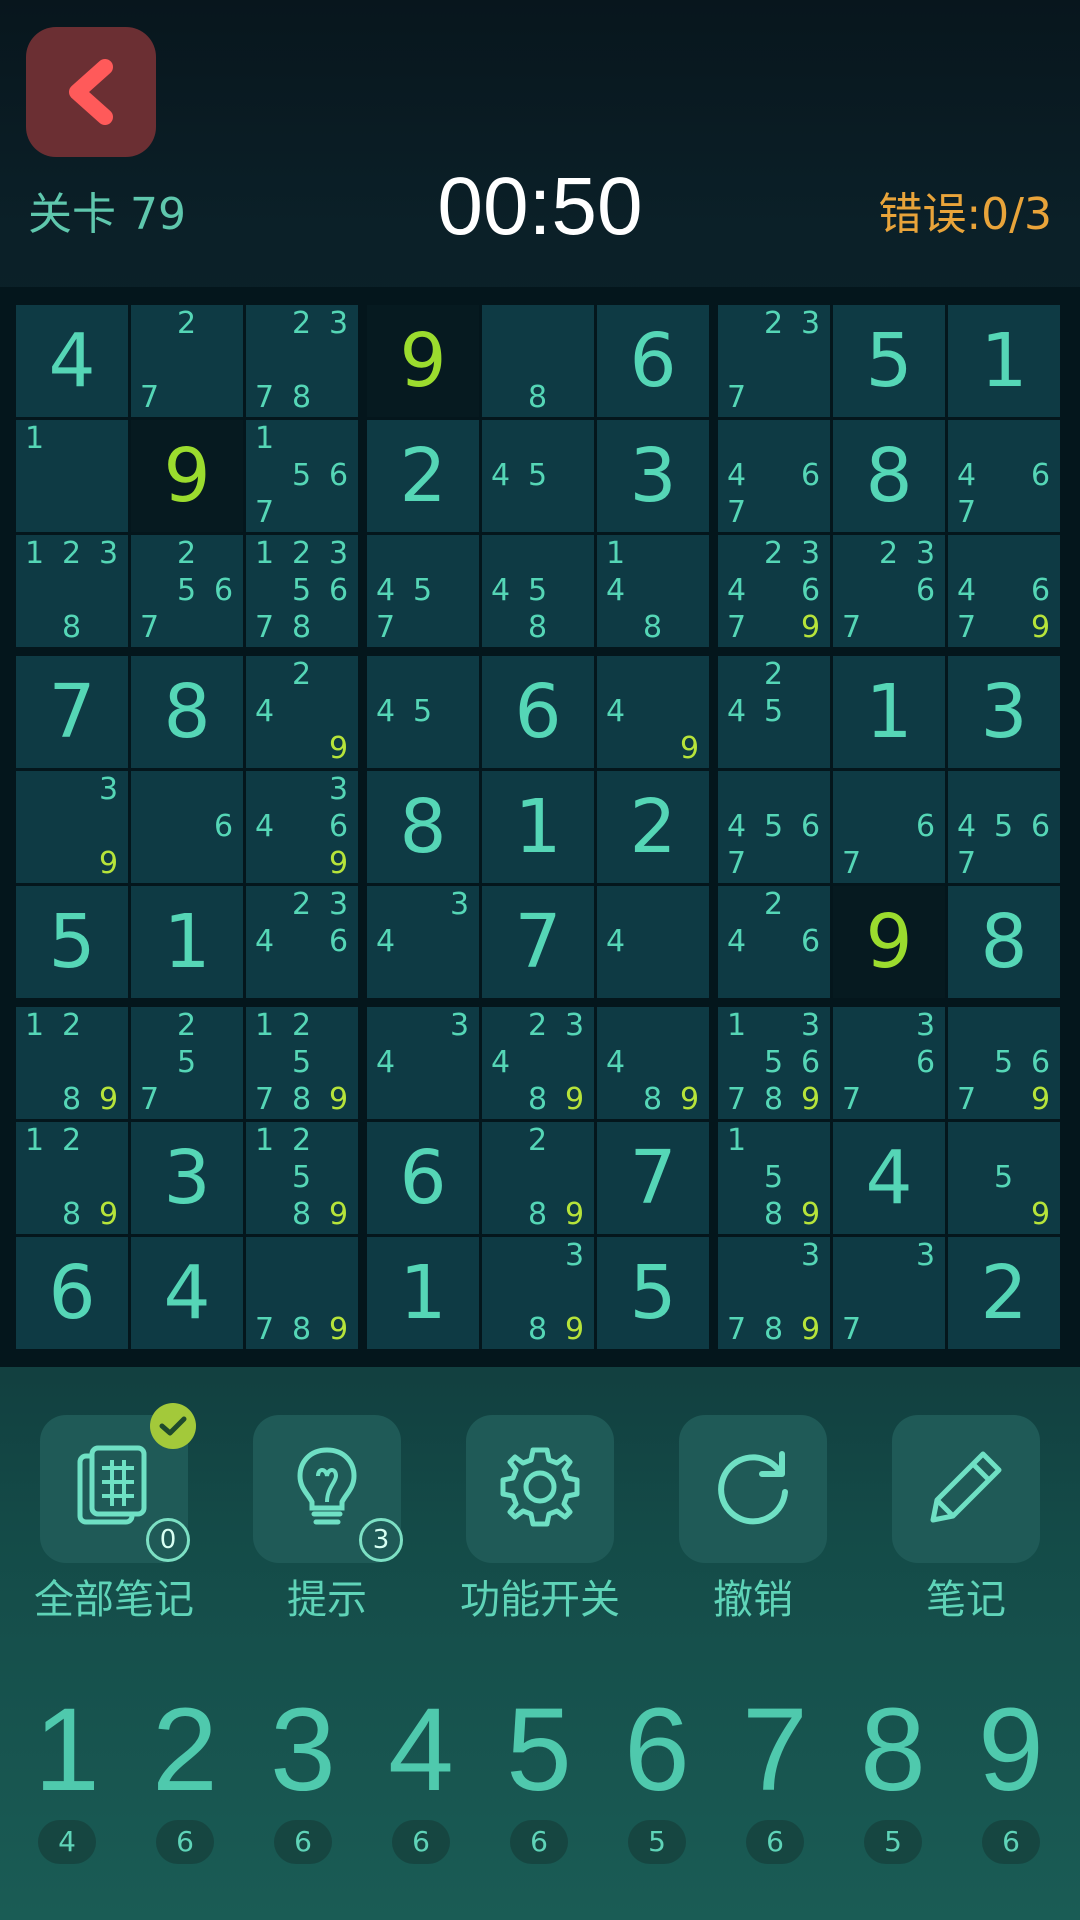 Image resolution: width=1080 pixels, height=1920 pixels. Describe the element at coordinates (91, 92) in the screenshot. I see `back-button` at that location.